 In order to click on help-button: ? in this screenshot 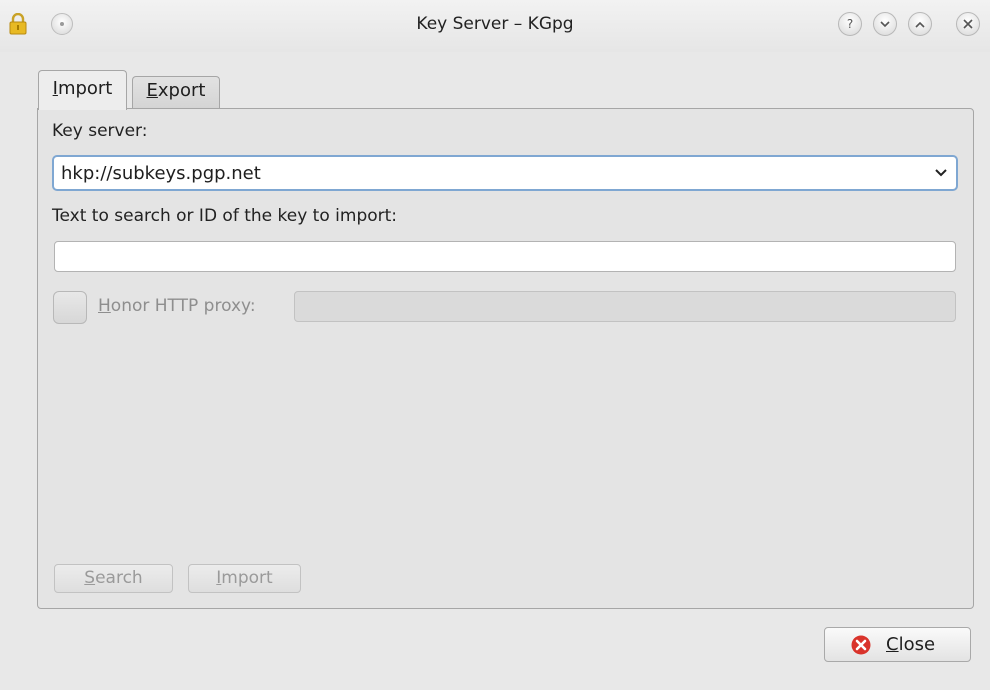, I will do `click(850, 24)`.